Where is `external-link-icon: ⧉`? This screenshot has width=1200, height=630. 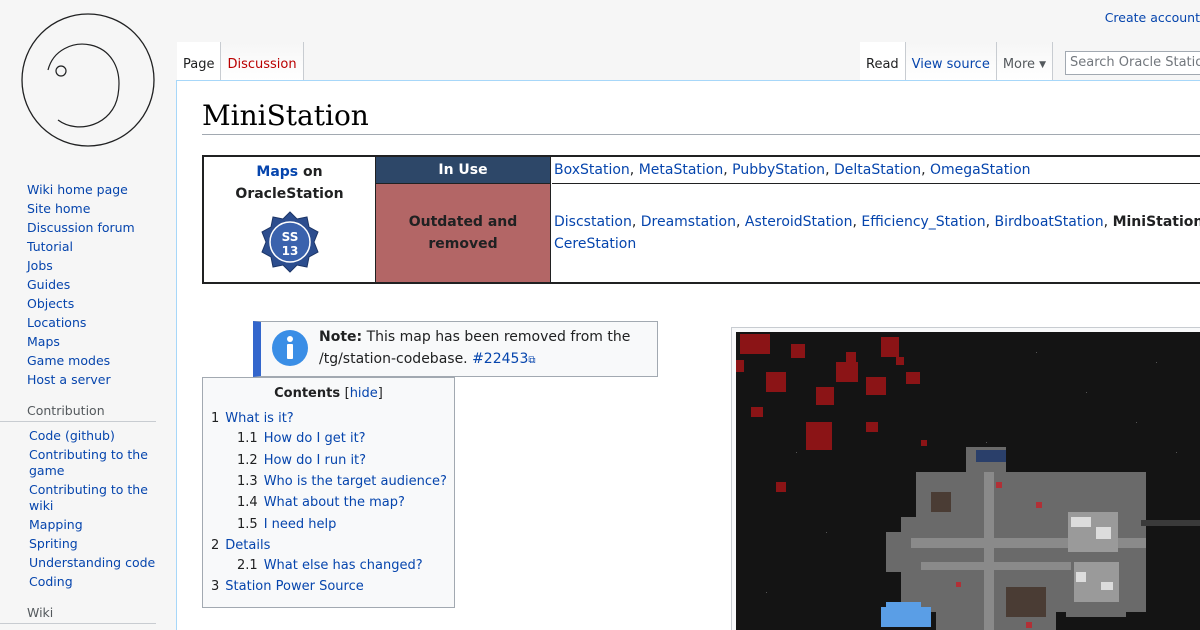 external-link-icon: ⧉ is located at coordinates (532, 360).